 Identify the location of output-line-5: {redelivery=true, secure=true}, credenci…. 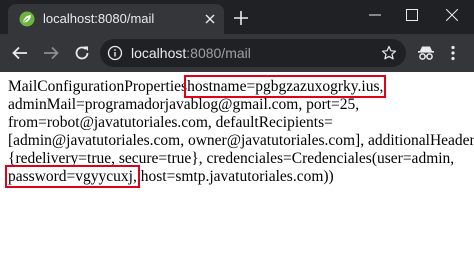
(231, 158).